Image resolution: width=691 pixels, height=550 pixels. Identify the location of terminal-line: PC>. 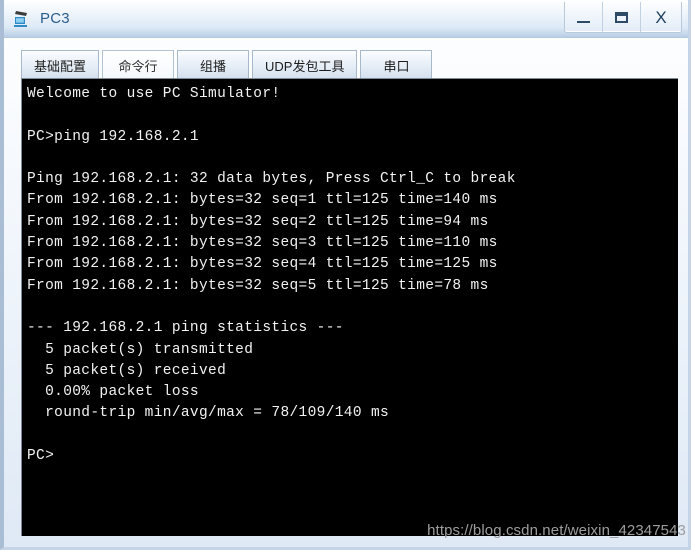
(41, 456).